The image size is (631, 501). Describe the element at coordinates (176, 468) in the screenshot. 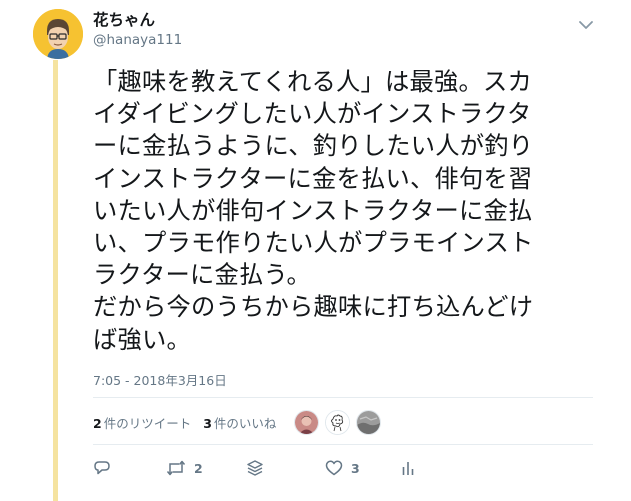

I see `retweet-icon` at that location.